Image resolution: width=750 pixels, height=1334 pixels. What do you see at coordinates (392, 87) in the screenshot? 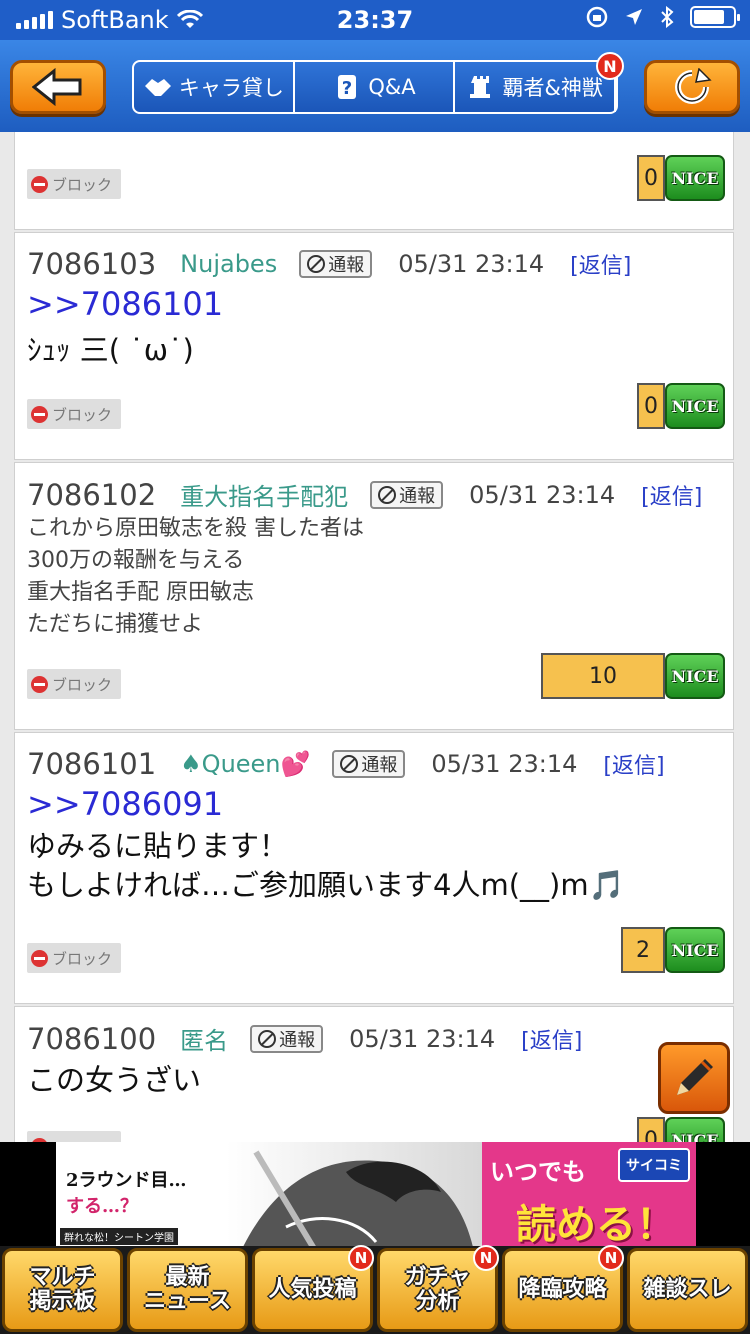
I see `tab-label: Q&A` at bounding box center [392, 87].